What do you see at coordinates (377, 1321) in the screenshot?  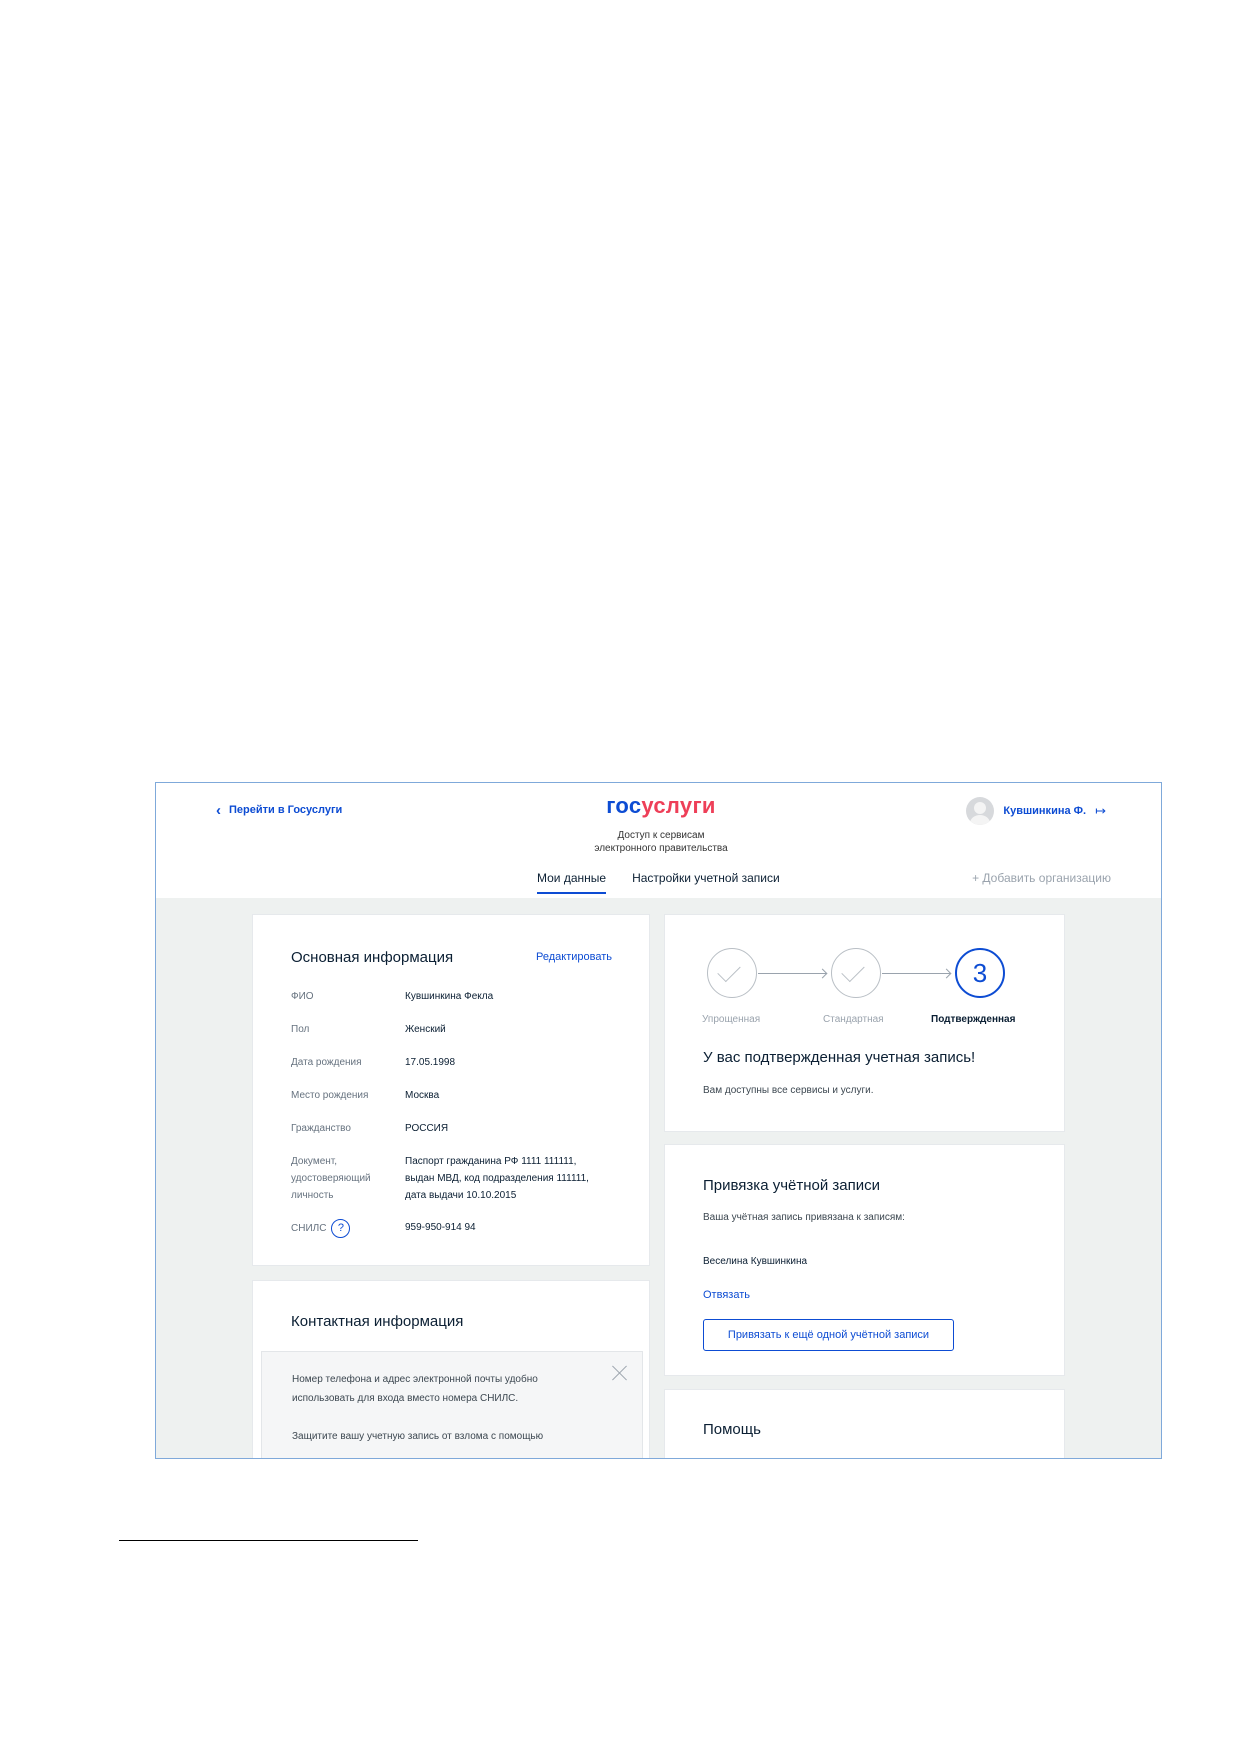 I see `contact-info-title: Контактная информация` at bounding box center [377, 1321].